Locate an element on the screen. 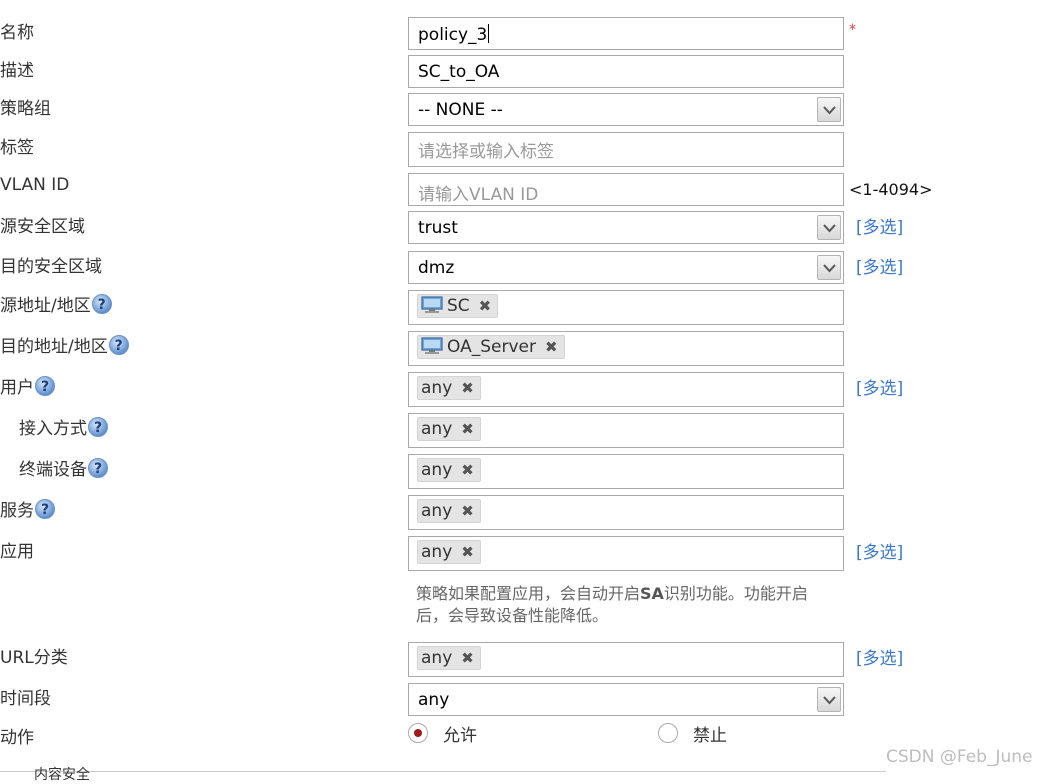 The width and height of the screenshot is (1050, 784). source-address-tag: SC ✖ is located at coordinates (458, 307).